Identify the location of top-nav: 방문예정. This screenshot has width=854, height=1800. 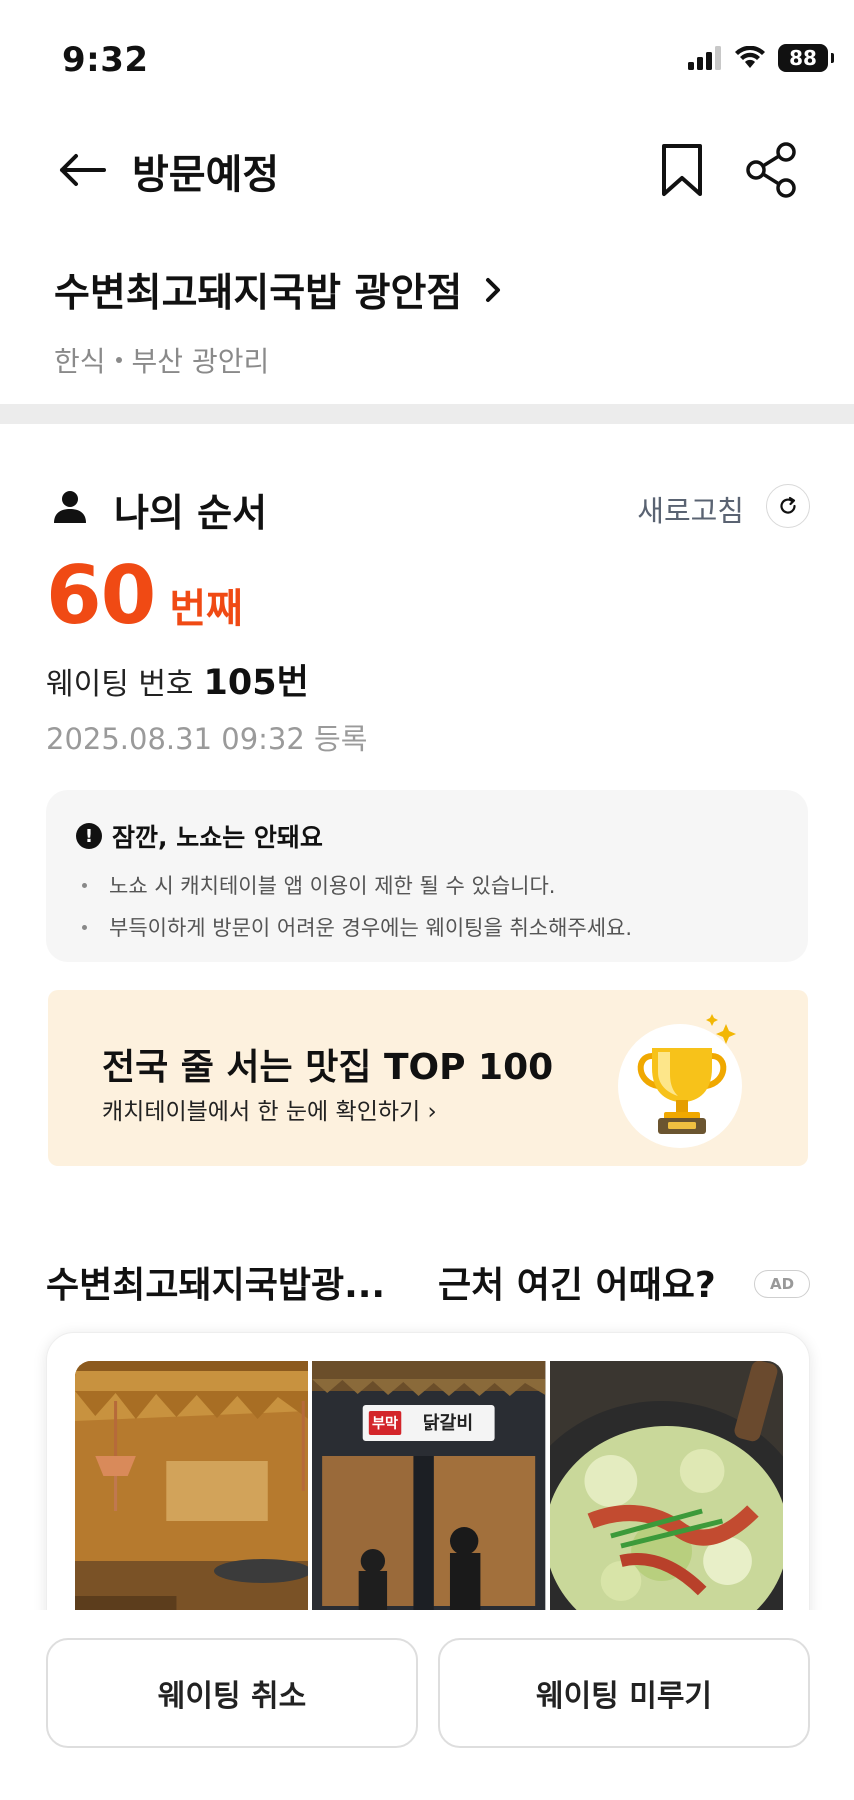
(427, 170).